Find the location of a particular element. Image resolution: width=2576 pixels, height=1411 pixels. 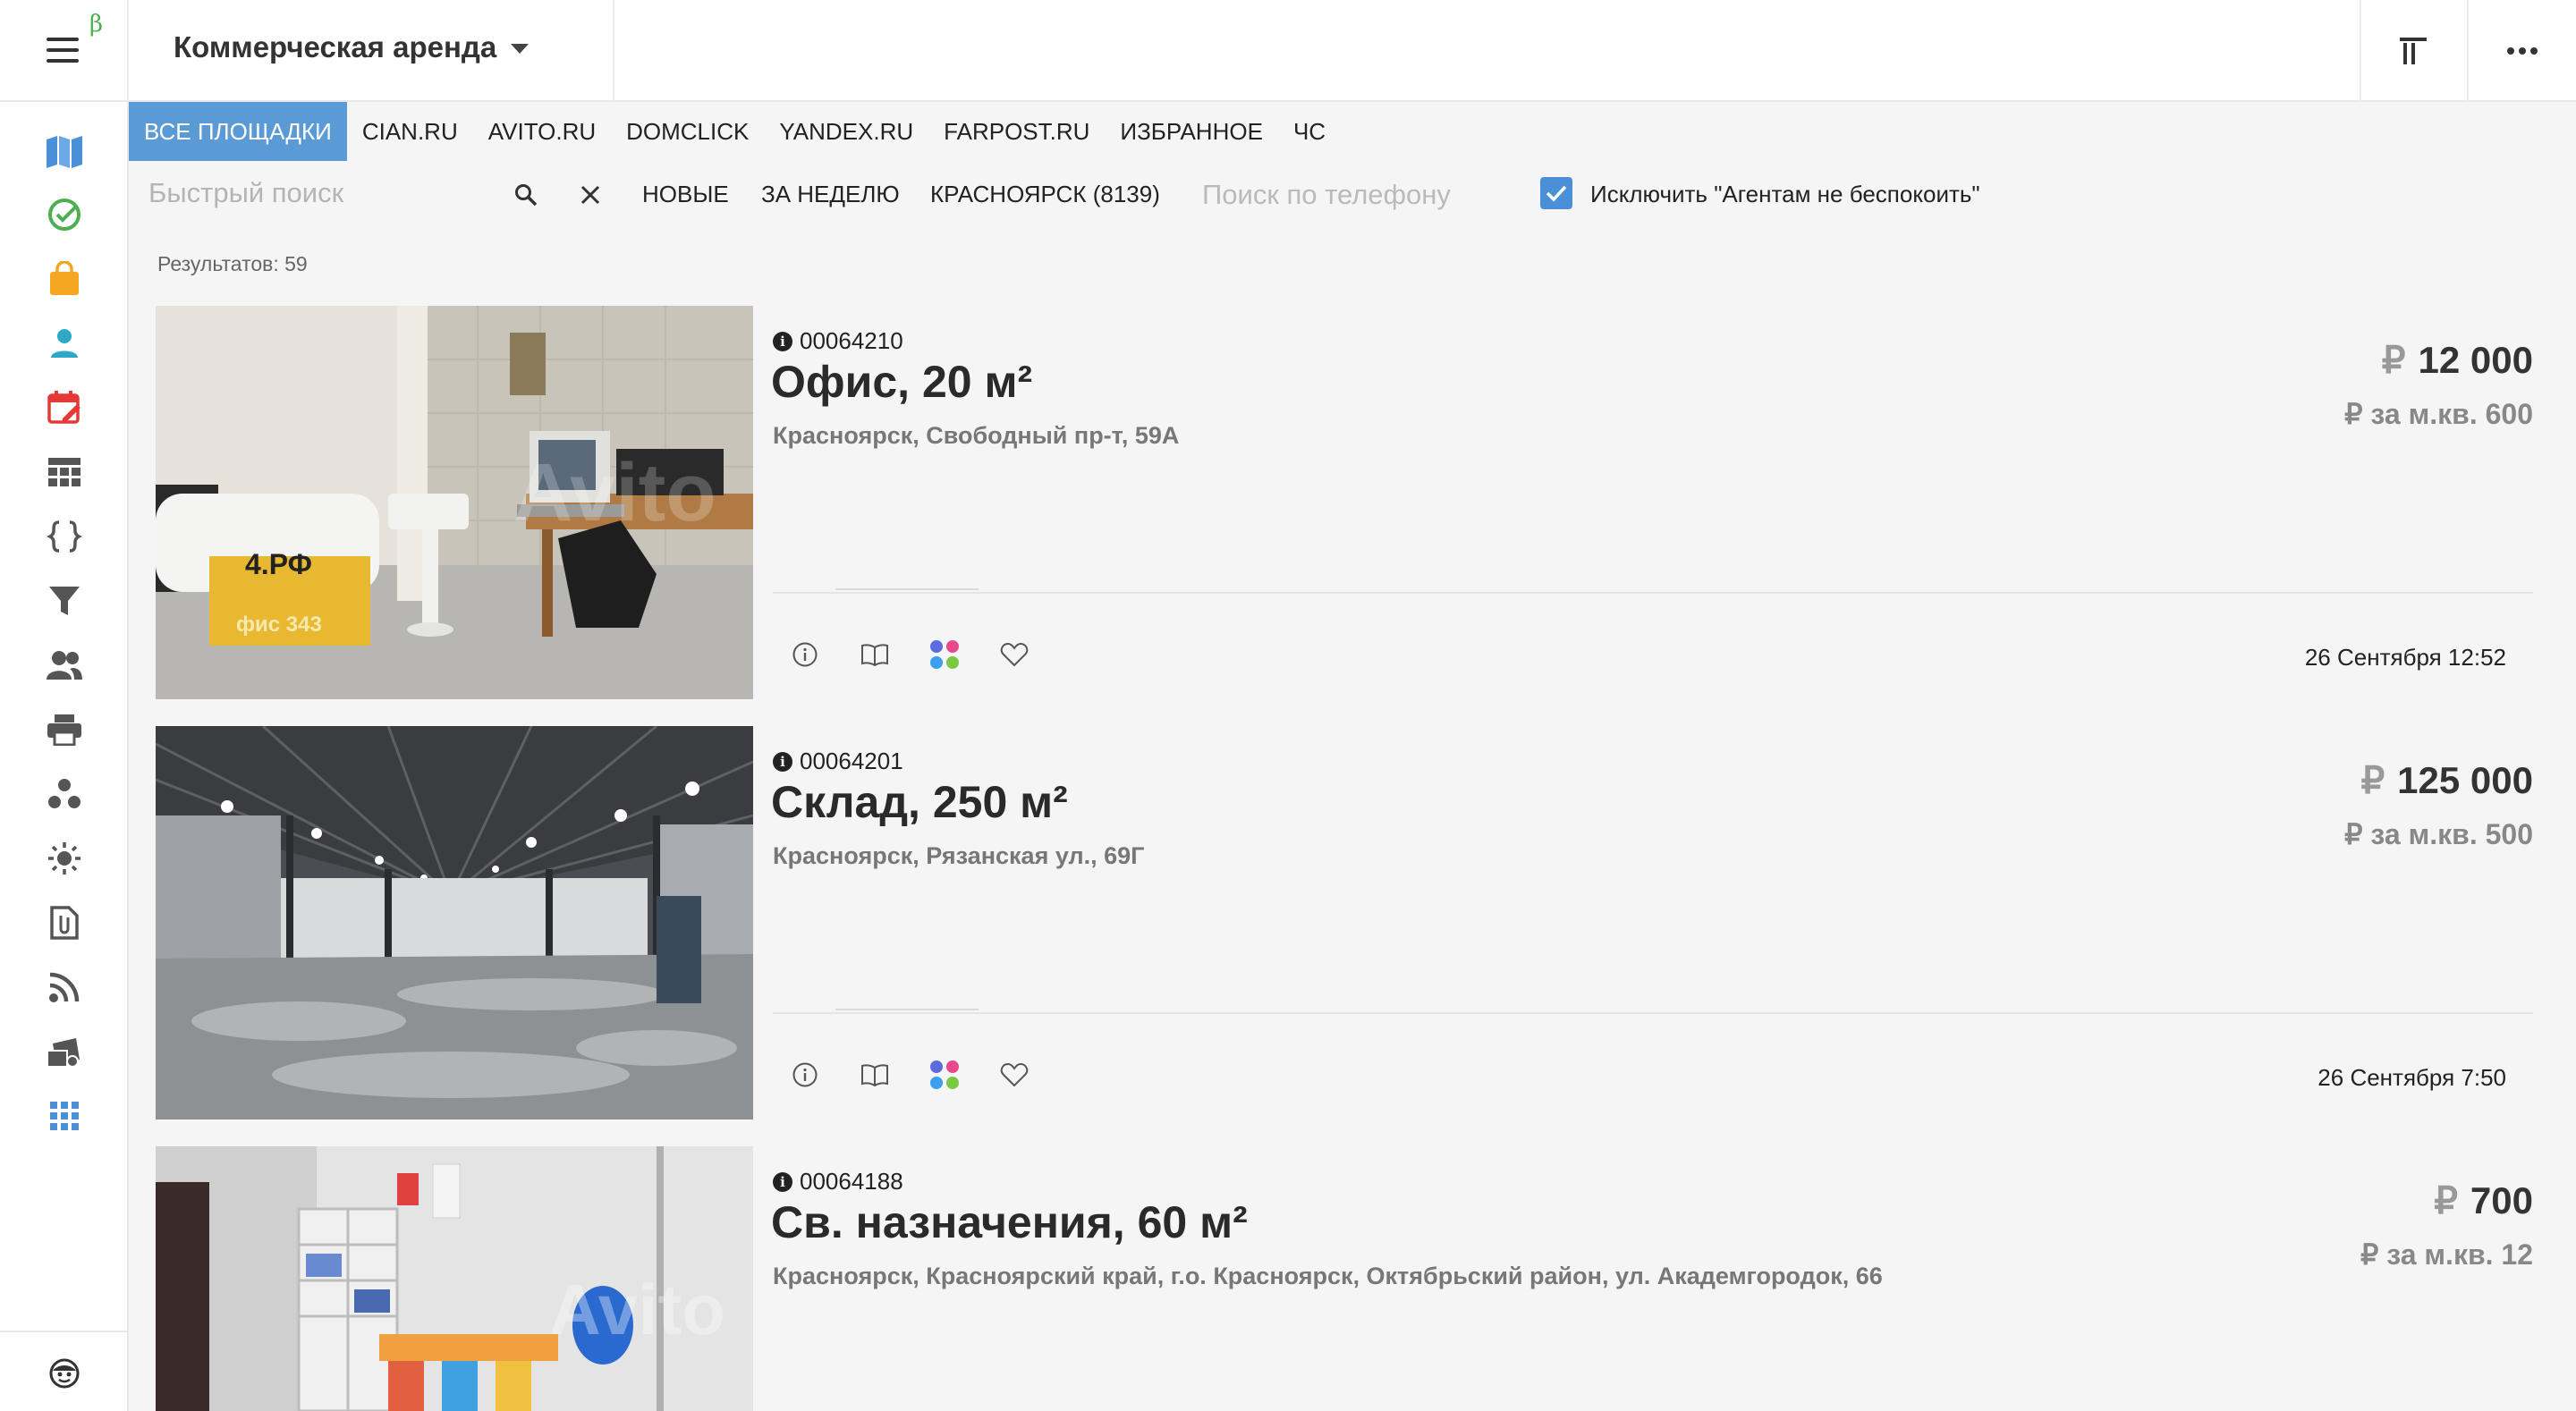

tab-all-sources: ВСЕ ПЛОЩАДКИ is located at coordinates (238, 131).